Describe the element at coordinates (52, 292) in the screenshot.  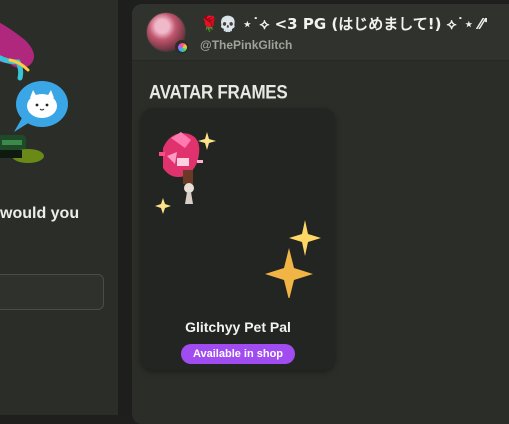
I see `answer-input` at that location.